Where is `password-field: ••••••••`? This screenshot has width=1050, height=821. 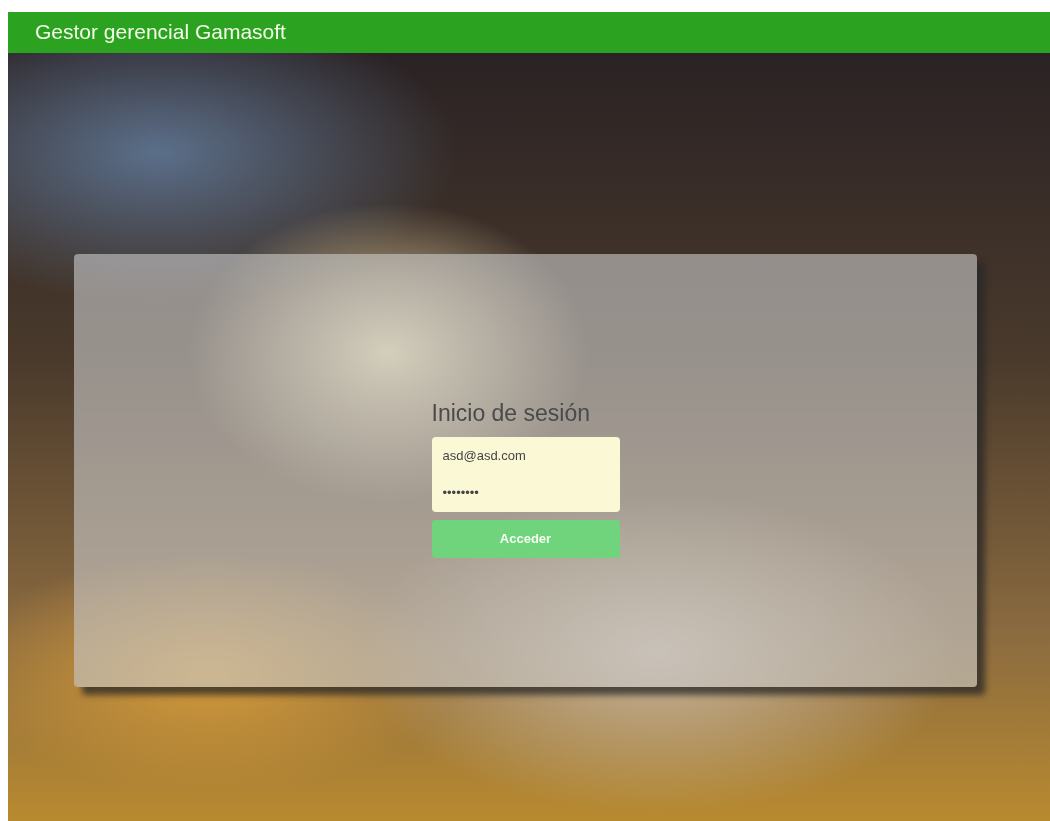 password-field: •••••••• is located at coordinates (525, 493).